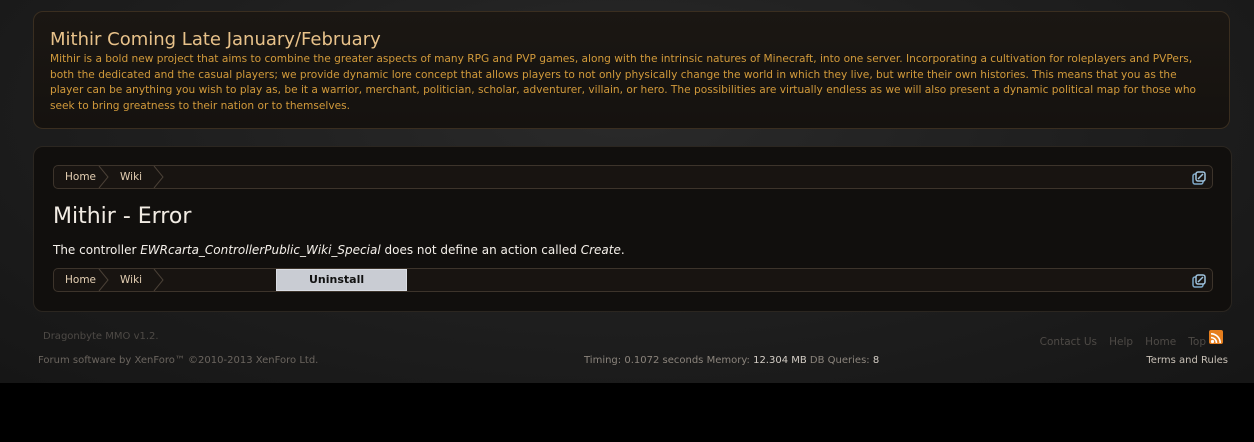 The height and width of the screenshot is (442, 1254). What do you see at coordinates (1197, 342) in the screenshot?
I see `footer-link-top: Top` at bounding box center [1197, 342].